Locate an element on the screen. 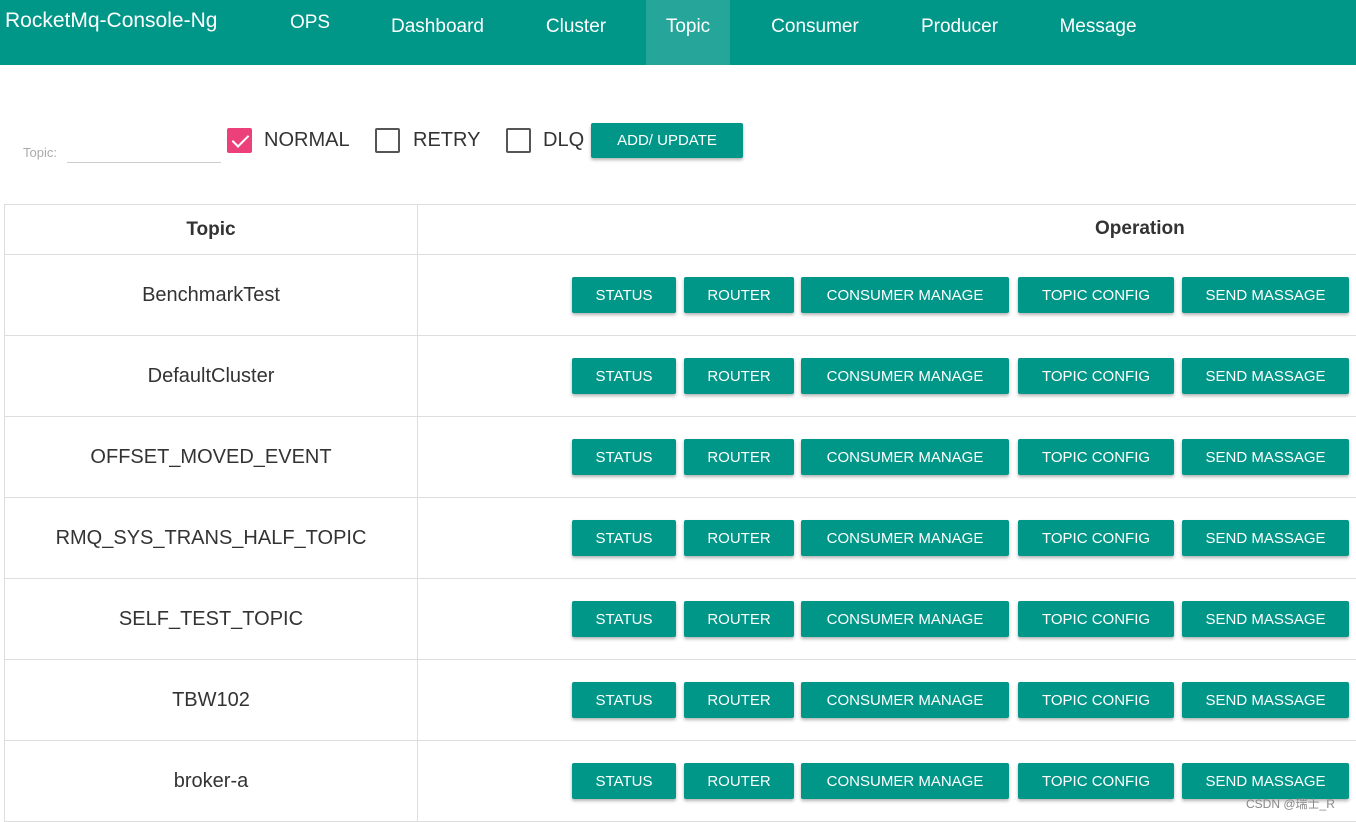 This screenshot has width=1356, height=822. nav-dashboard: Dashboard is located at coordinates (437, 32).